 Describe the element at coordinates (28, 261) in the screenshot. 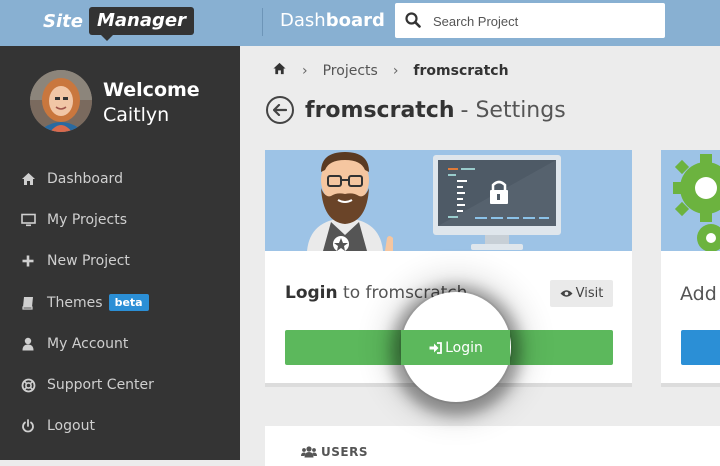

I see `plus-icon` at that location.